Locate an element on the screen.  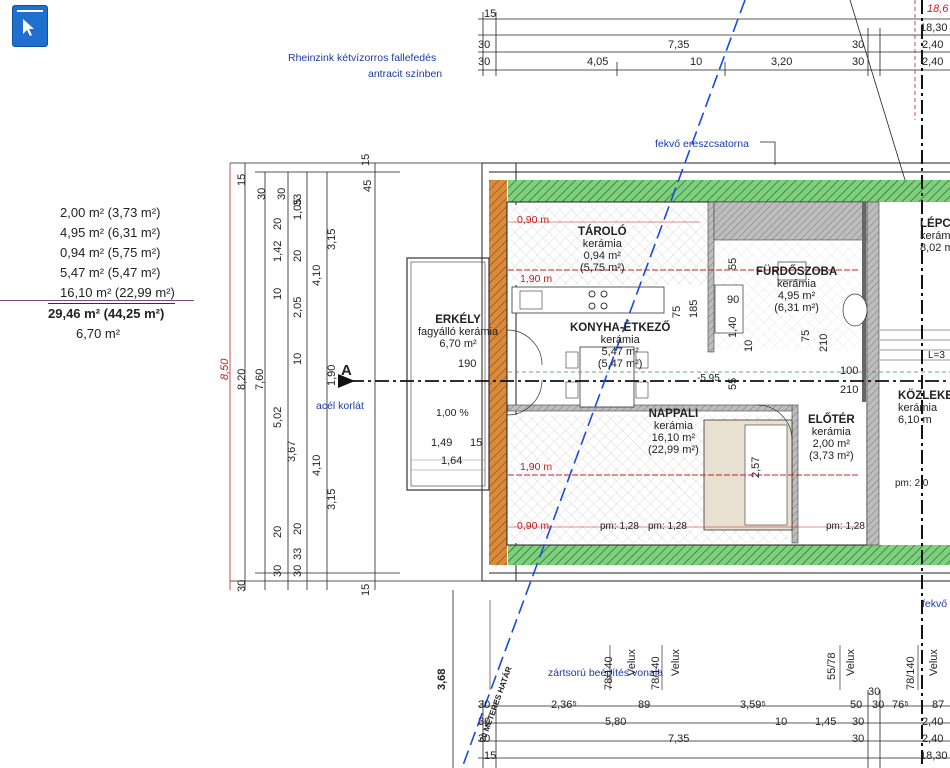
slope-label: 1,00 % is located at coordinates (452, 413).